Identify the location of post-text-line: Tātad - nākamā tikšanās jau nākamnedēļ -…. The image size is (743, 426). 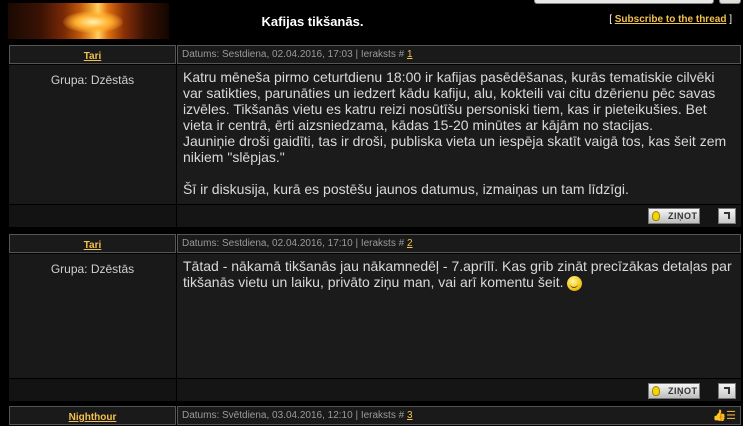
(457, 266).